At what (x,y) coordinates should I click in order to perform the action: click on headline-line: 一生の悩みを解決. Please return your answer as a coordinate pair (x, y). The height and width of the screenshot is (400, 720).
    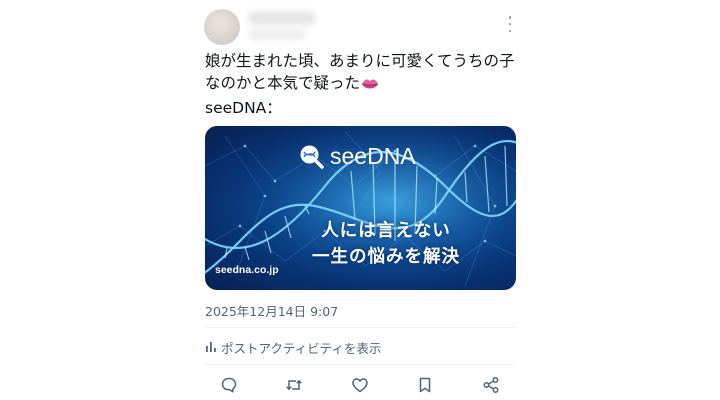
    Looking at the image, I should click on (386, 257).